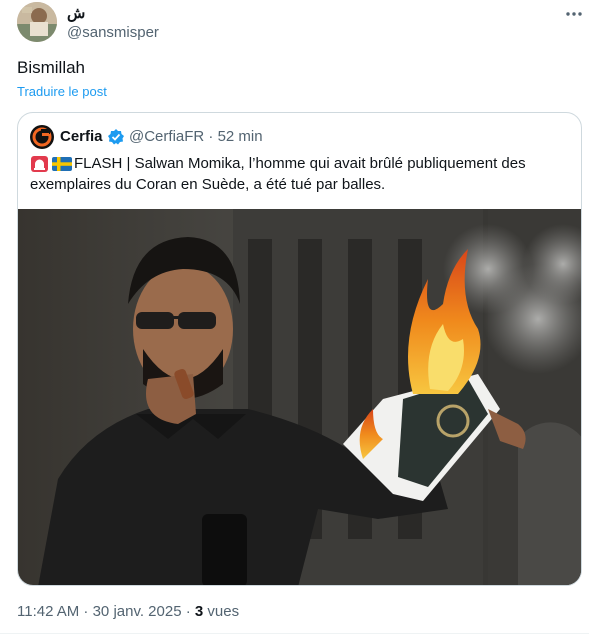  Describe the element at coordinates (166, 136) in the screenshot. I see `quoted-handle: @CerfiaFR` at that location.